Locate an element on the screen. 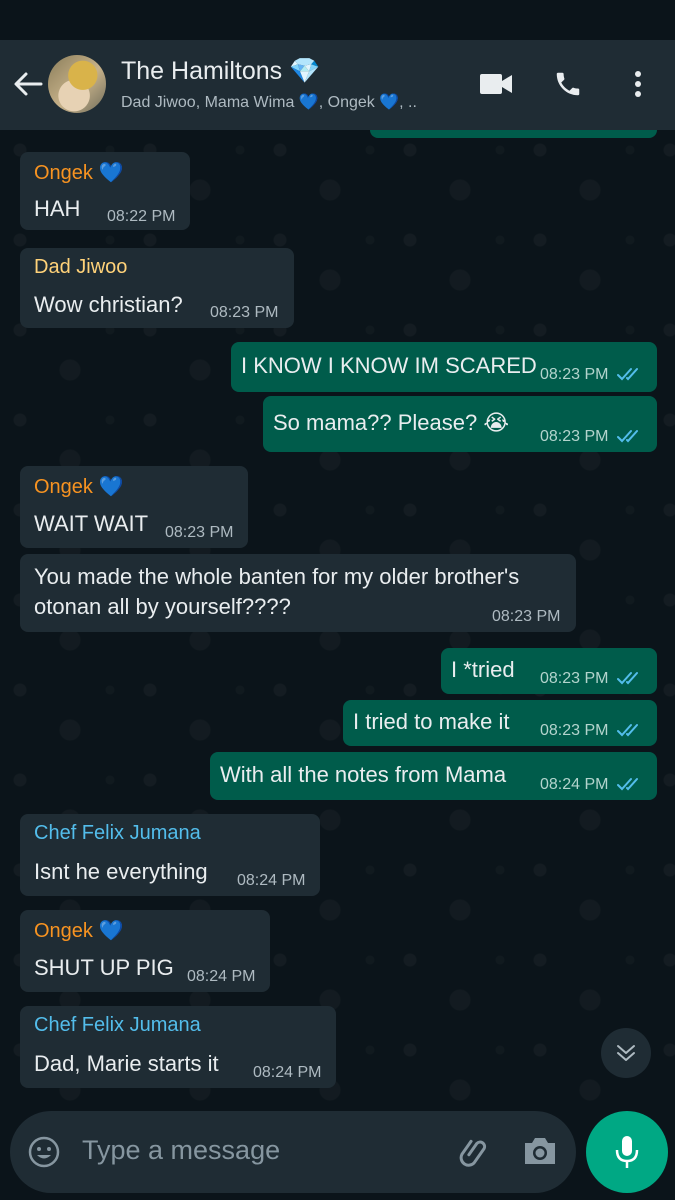 The image size is (675, 1200). chat-members: Dad Jiwoo, Mama Wima 💙, Ongek 💙, .. is located at coordinates (269, 102).